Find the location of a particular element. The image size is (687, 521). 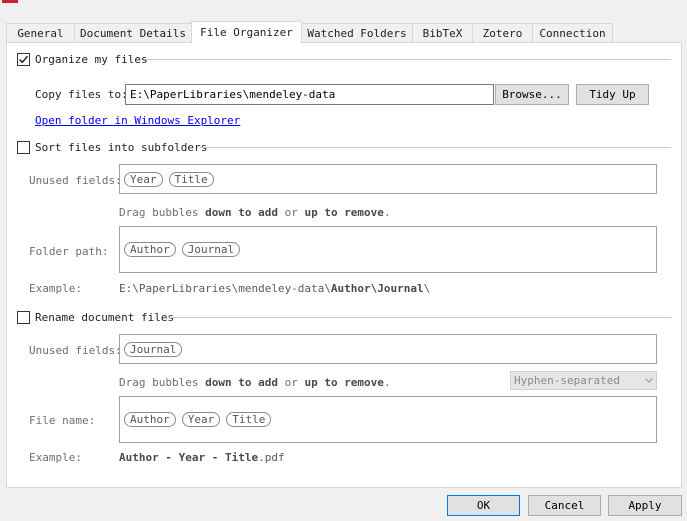

rename-example-value: Author - Year - Title.pdf is located at coordinates (202, 457).